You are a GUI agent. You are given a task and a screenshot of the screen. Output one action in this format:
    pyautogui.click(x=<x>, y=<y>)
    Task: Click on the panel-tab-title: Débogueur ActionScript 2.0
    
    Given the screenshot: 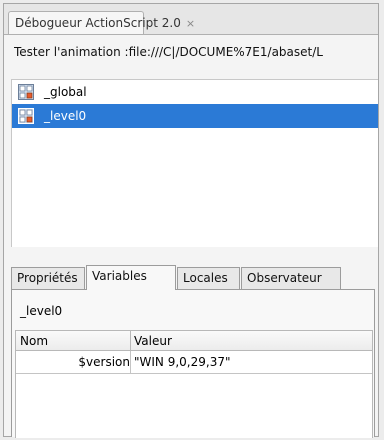 What is the action you would take?
    pyautogui.click(x=98, y=23)
    